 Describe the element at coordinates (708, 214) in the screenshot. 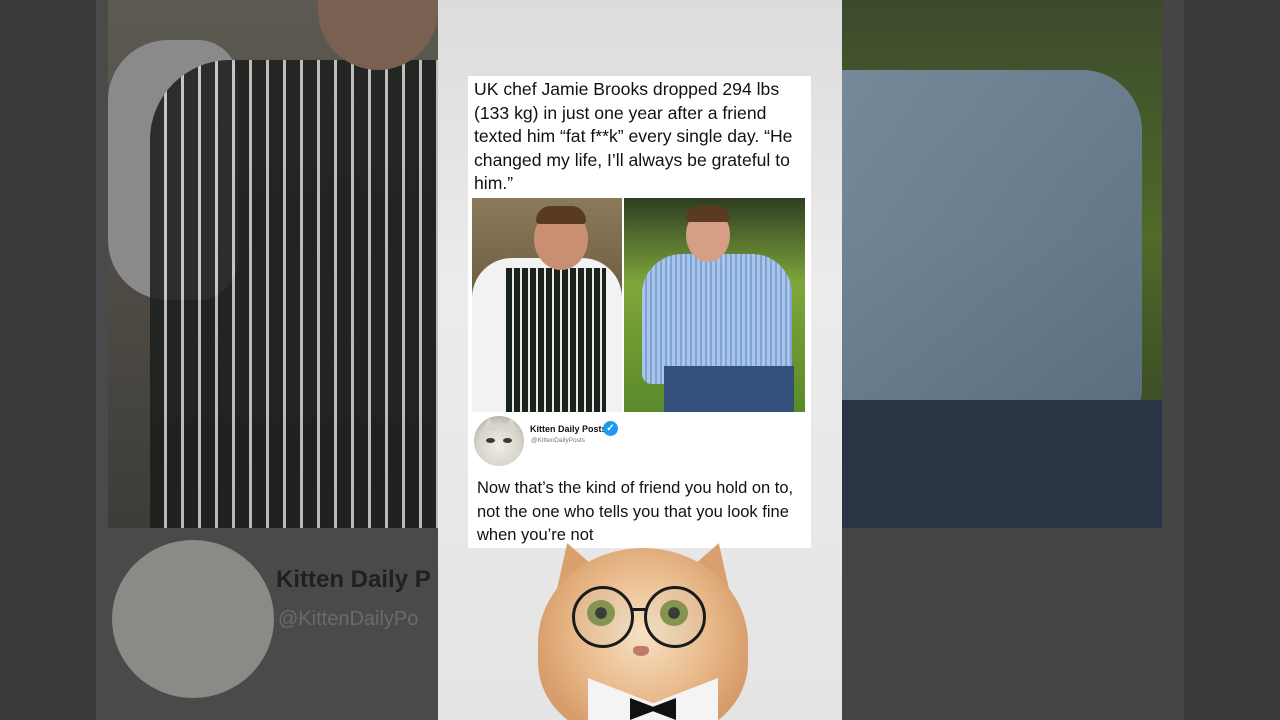

I see `after-hair` at that location.